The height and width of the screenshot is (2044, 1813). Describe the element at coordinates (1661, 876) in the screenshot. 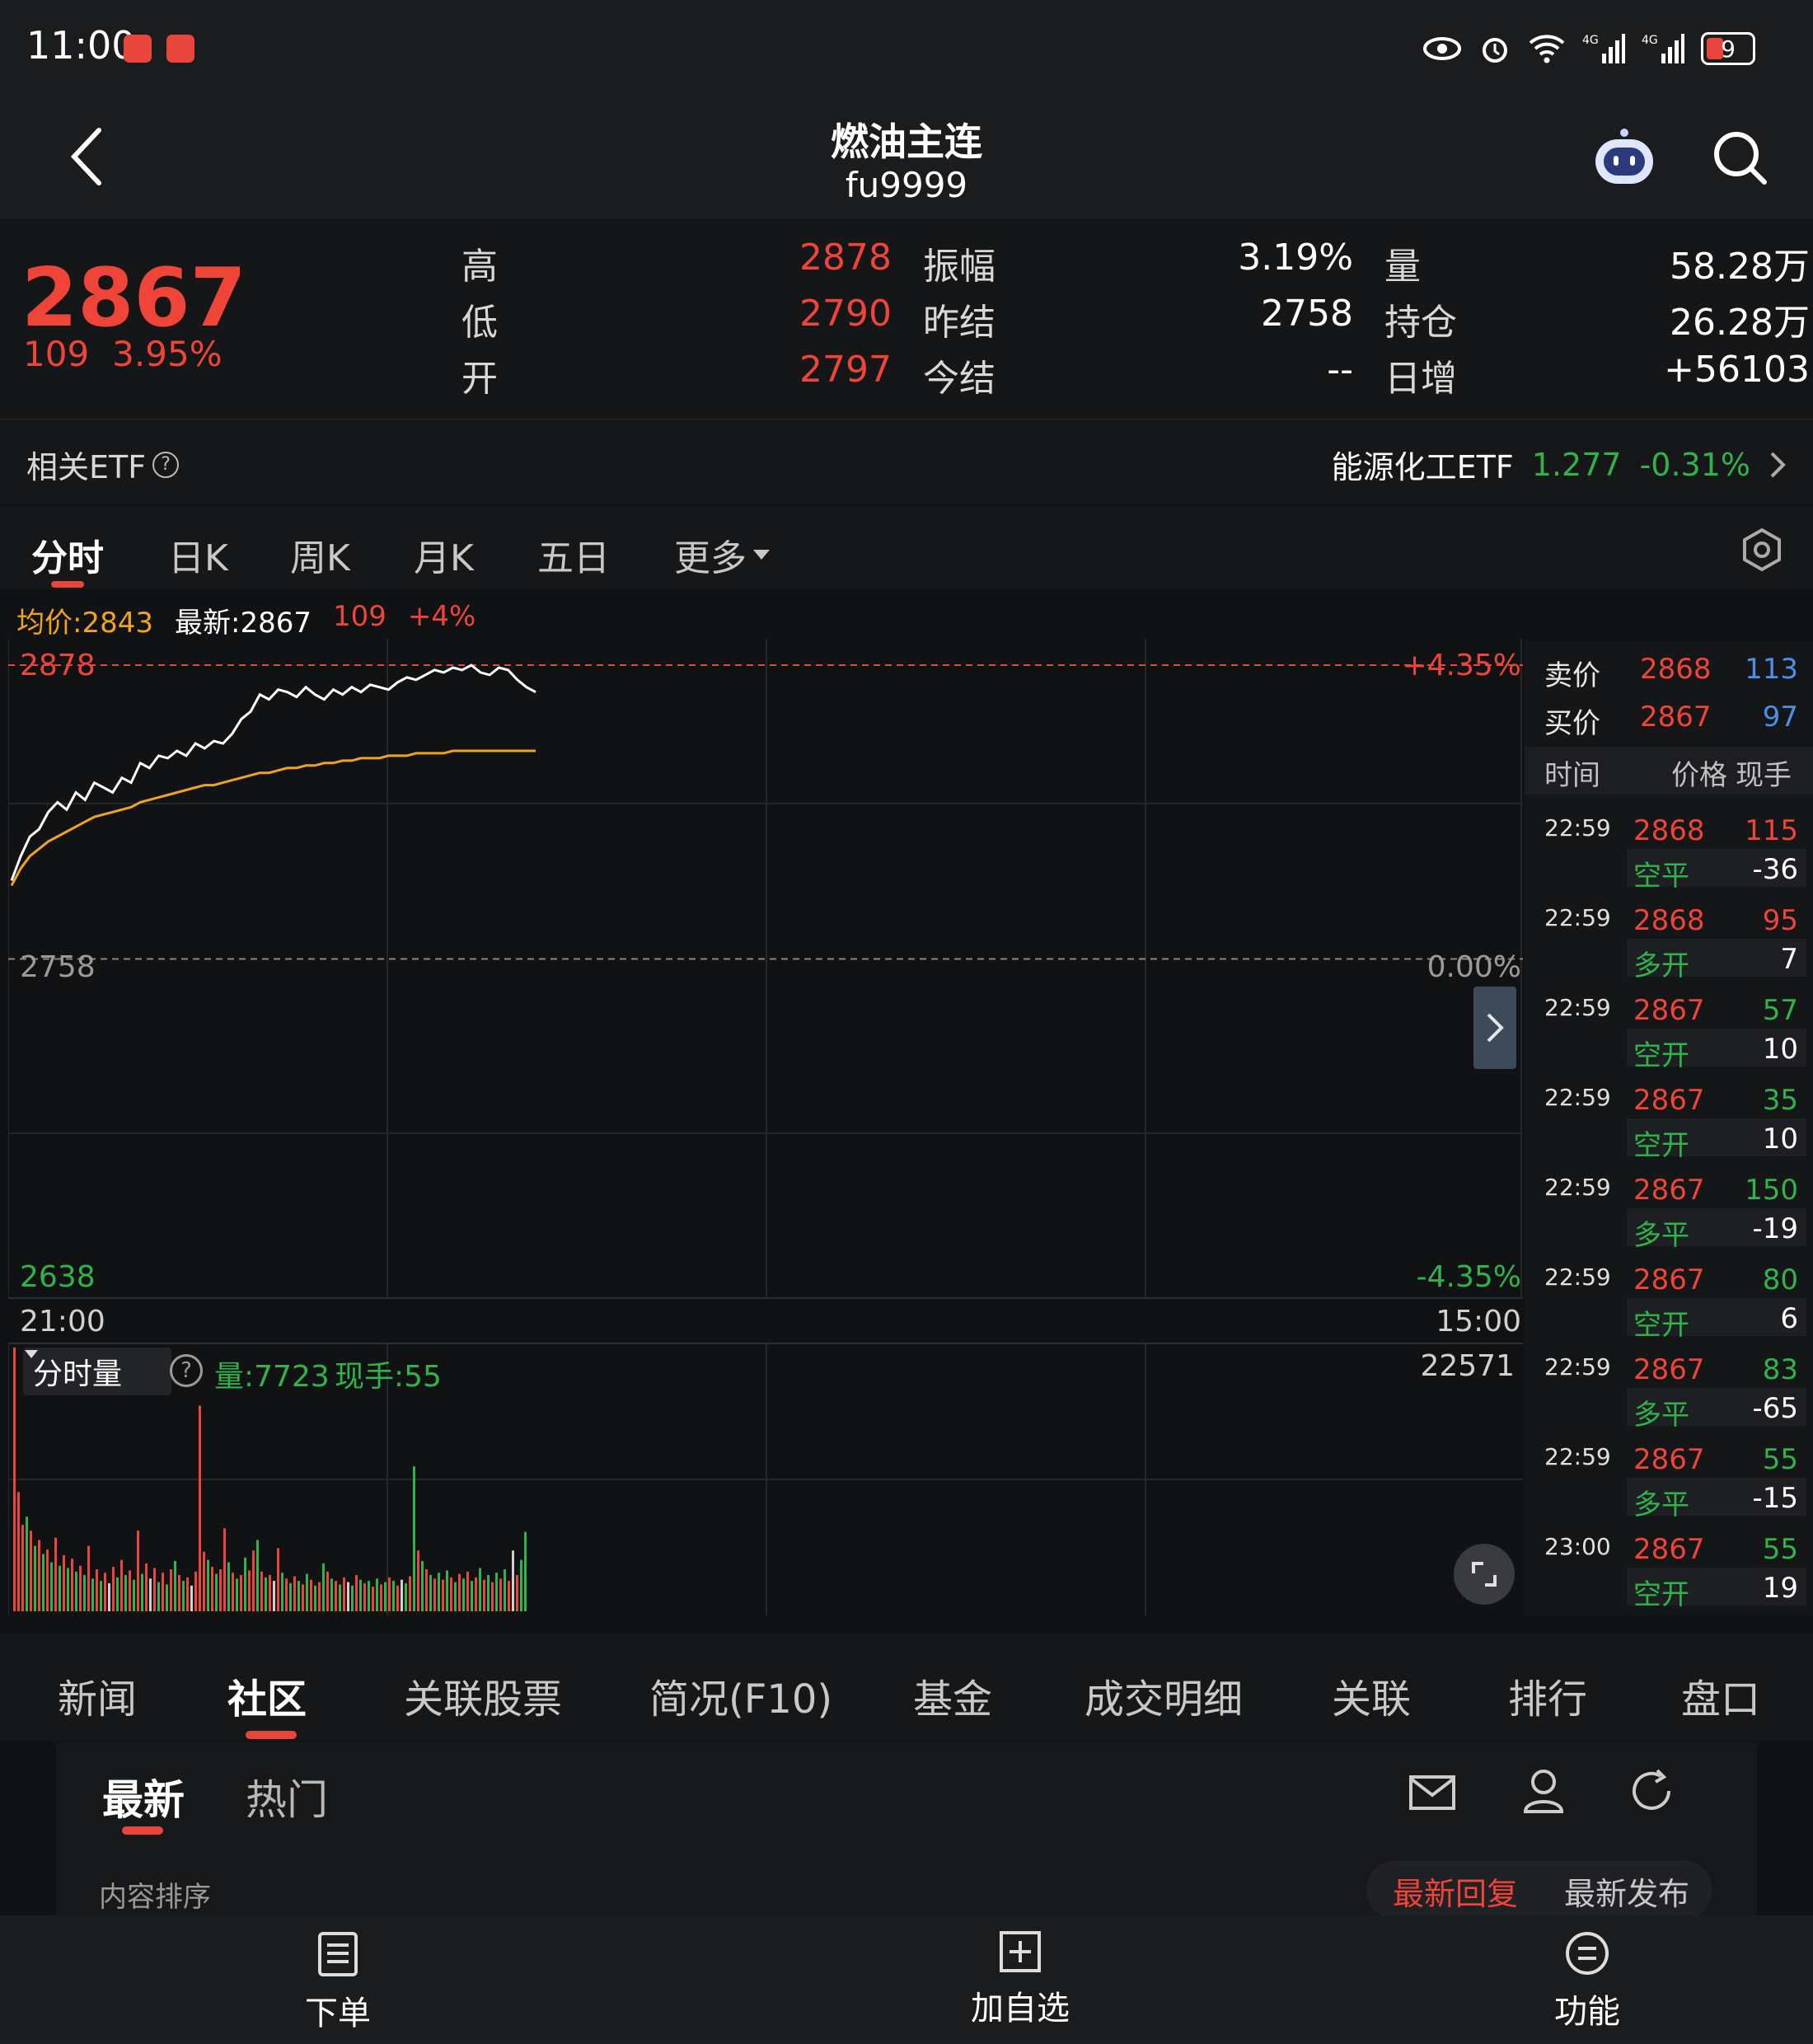

I see `trade-type: 空平` at that location.